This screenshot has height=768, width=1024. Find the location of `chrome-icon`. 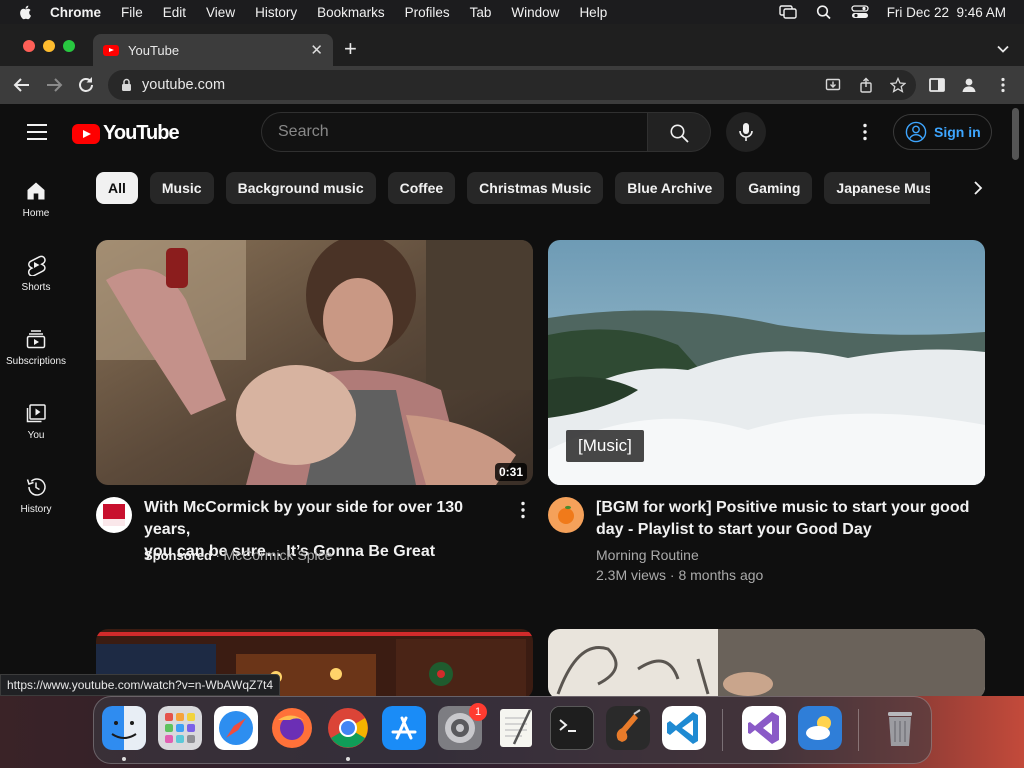

chrome-icon is located at coordinates (348, 728).